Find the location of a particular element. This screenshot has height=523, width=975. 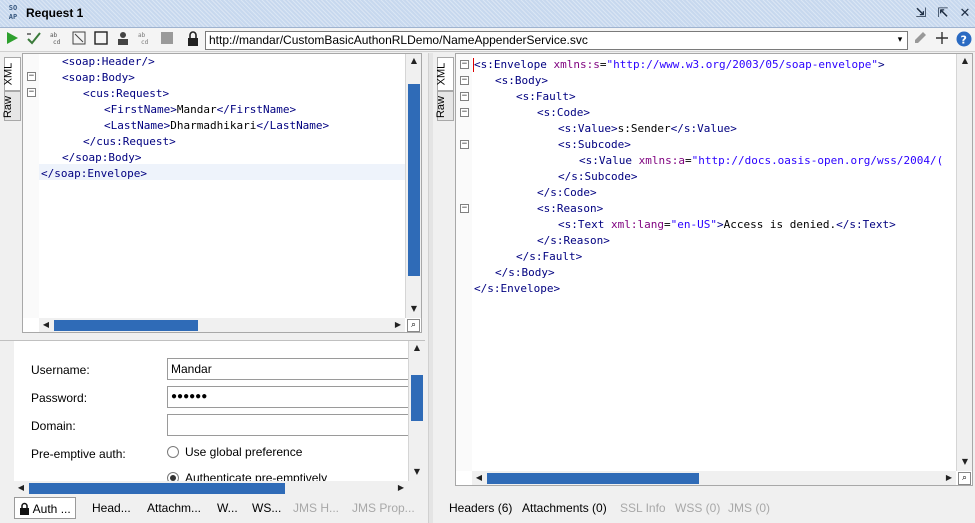

help-icon: ? is located at coordinates (964, 40).